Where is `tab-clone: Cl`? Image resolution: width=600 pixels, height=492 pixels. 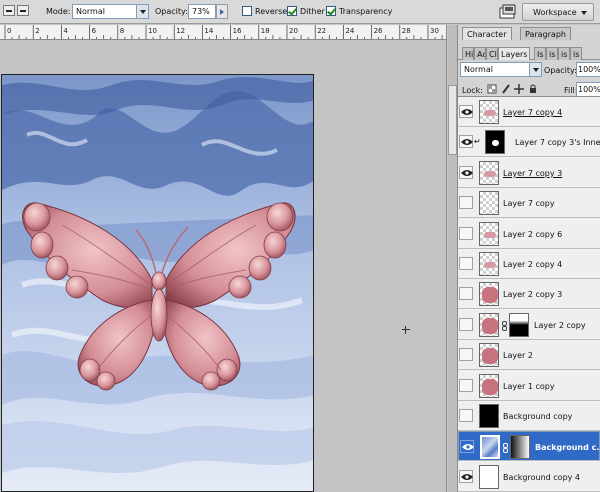 tab-clone: Cl is located at coordinates (492, 53).